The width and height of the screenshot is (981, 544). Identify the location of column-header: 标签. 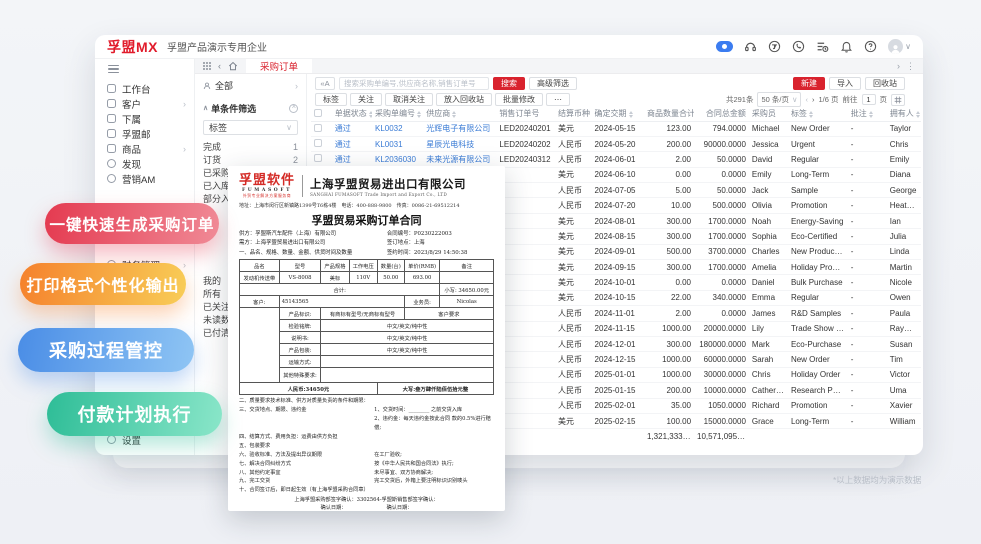
(817, 114).